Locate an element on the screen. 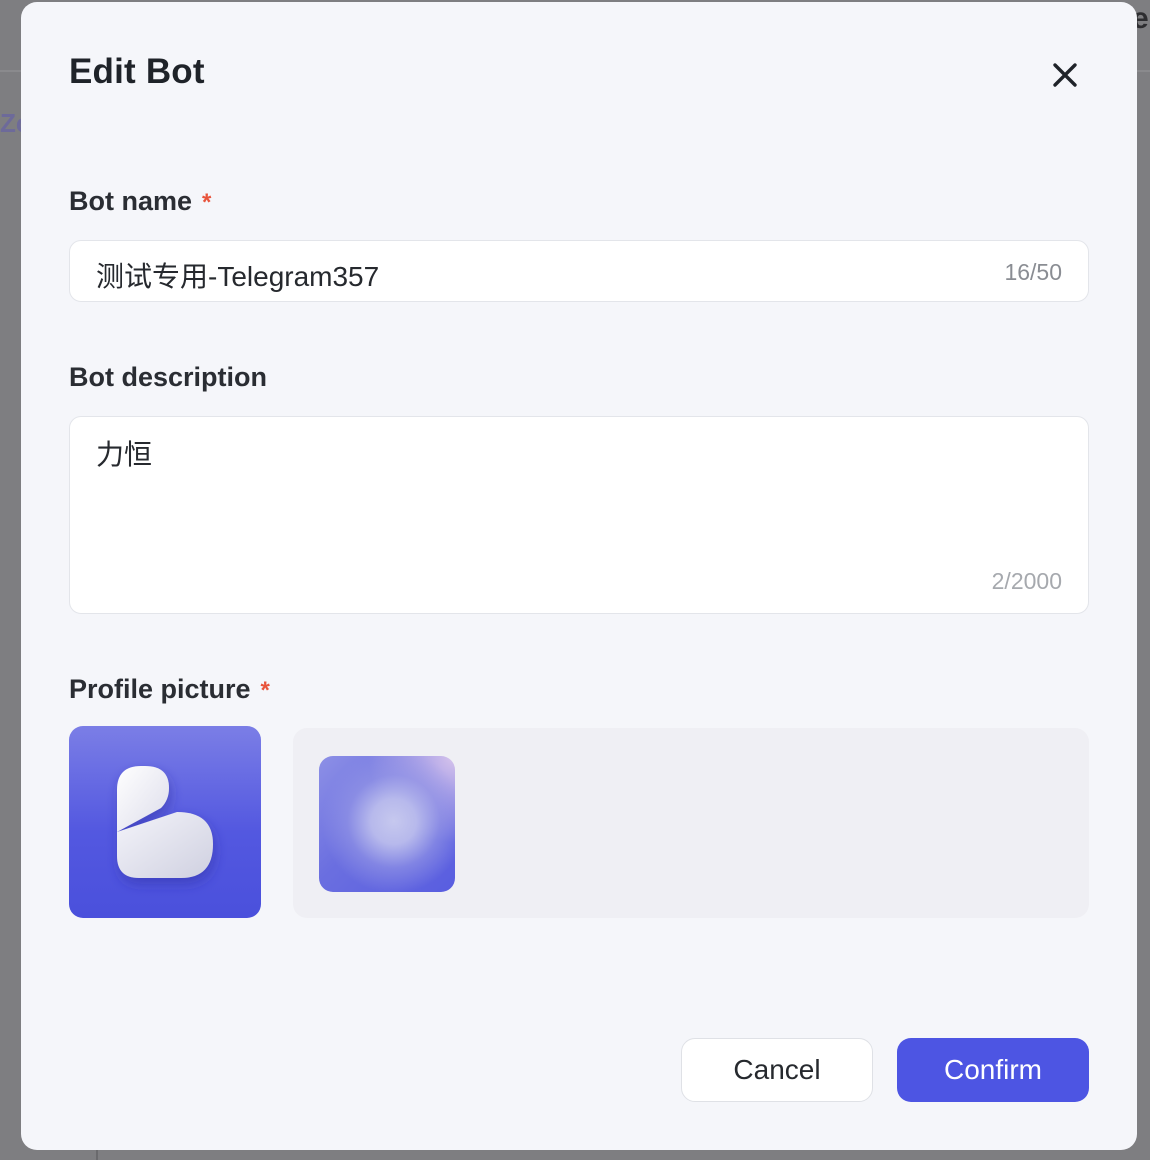  bot-description-value: 力恒 is located at coordinates (124, 453).